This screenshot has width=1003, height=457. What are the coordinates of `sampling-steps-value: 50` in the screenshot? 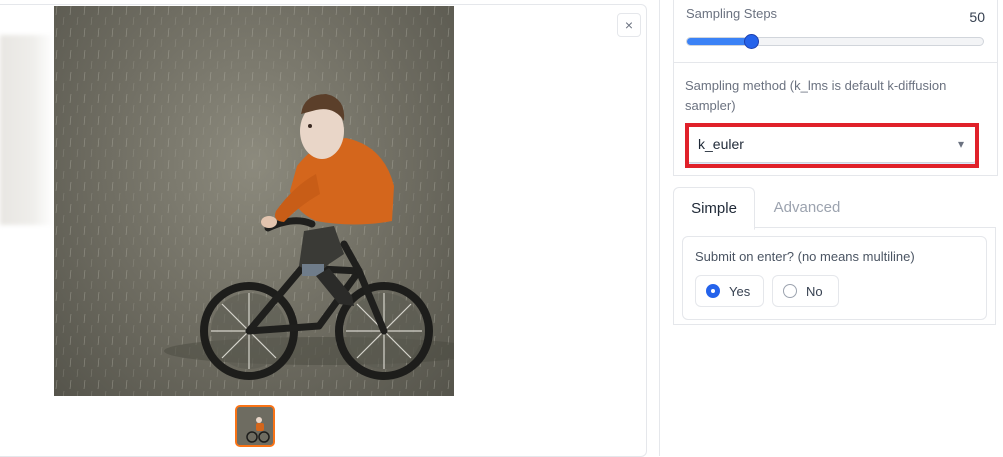 It's located at (977, 17).